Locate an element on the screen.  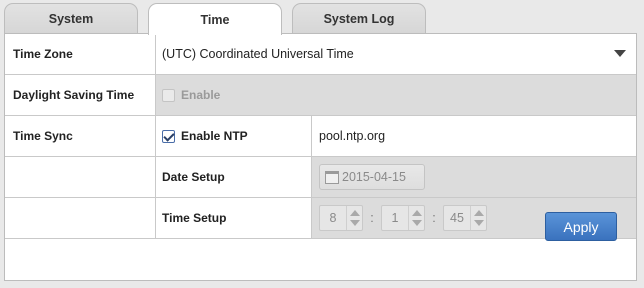
tab-system-log: System Log is located at coordinates (359, 18).